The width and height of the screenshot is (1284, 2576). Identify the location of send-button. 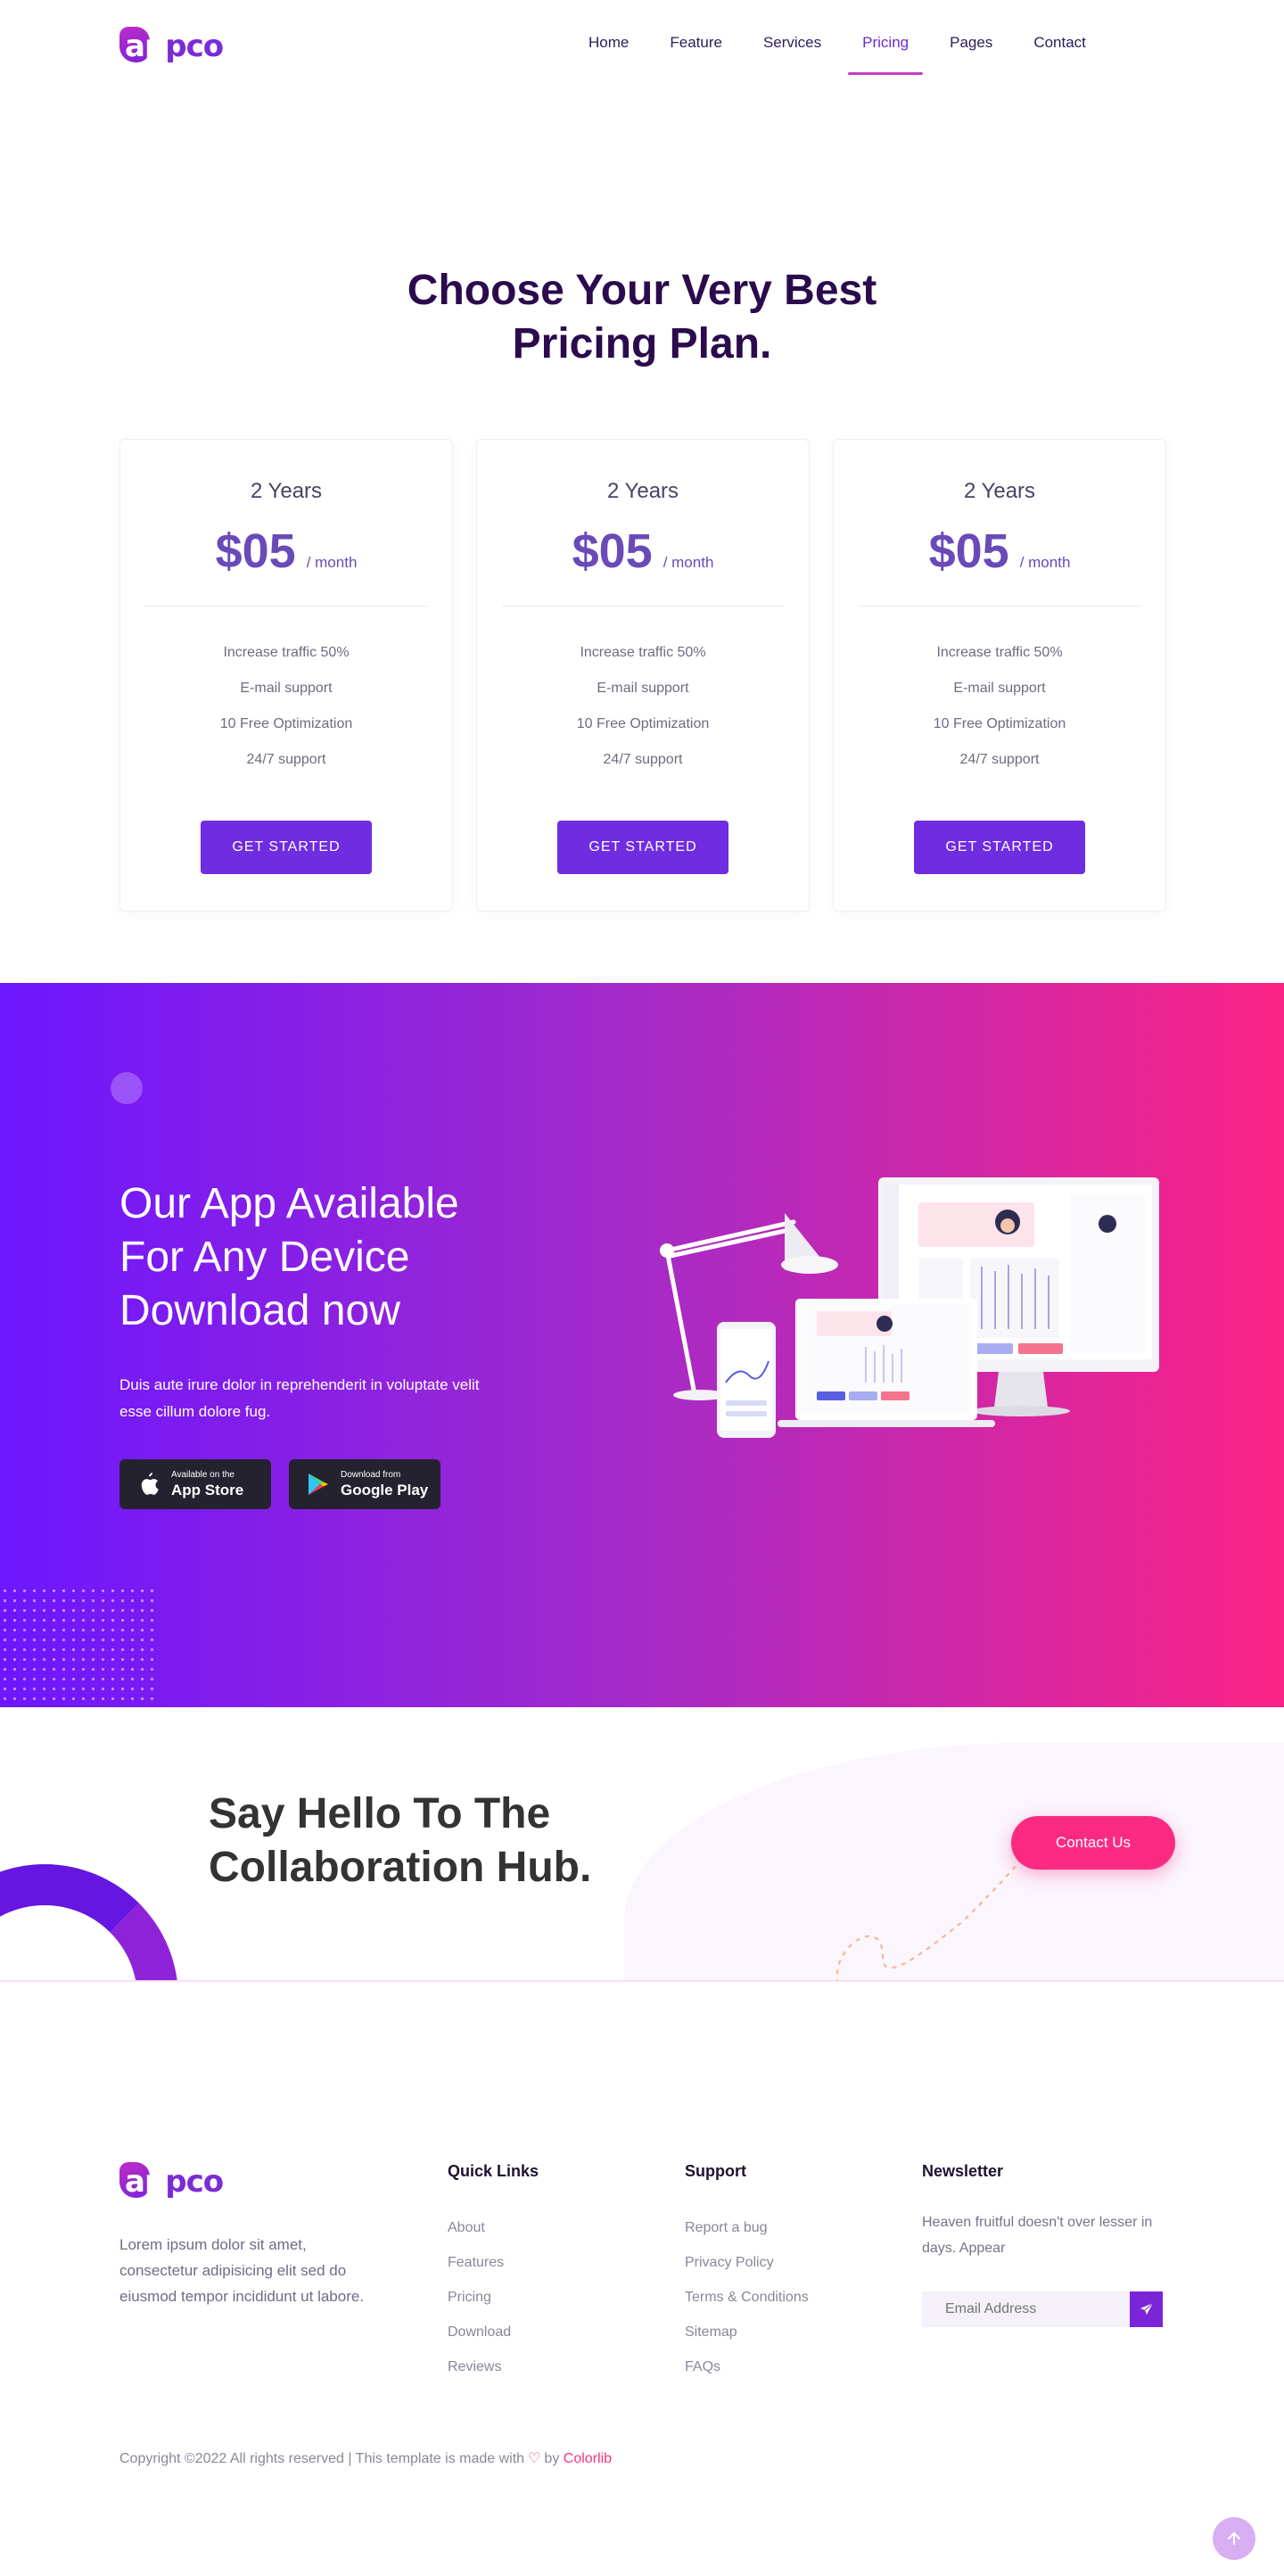
(1146, 2309).